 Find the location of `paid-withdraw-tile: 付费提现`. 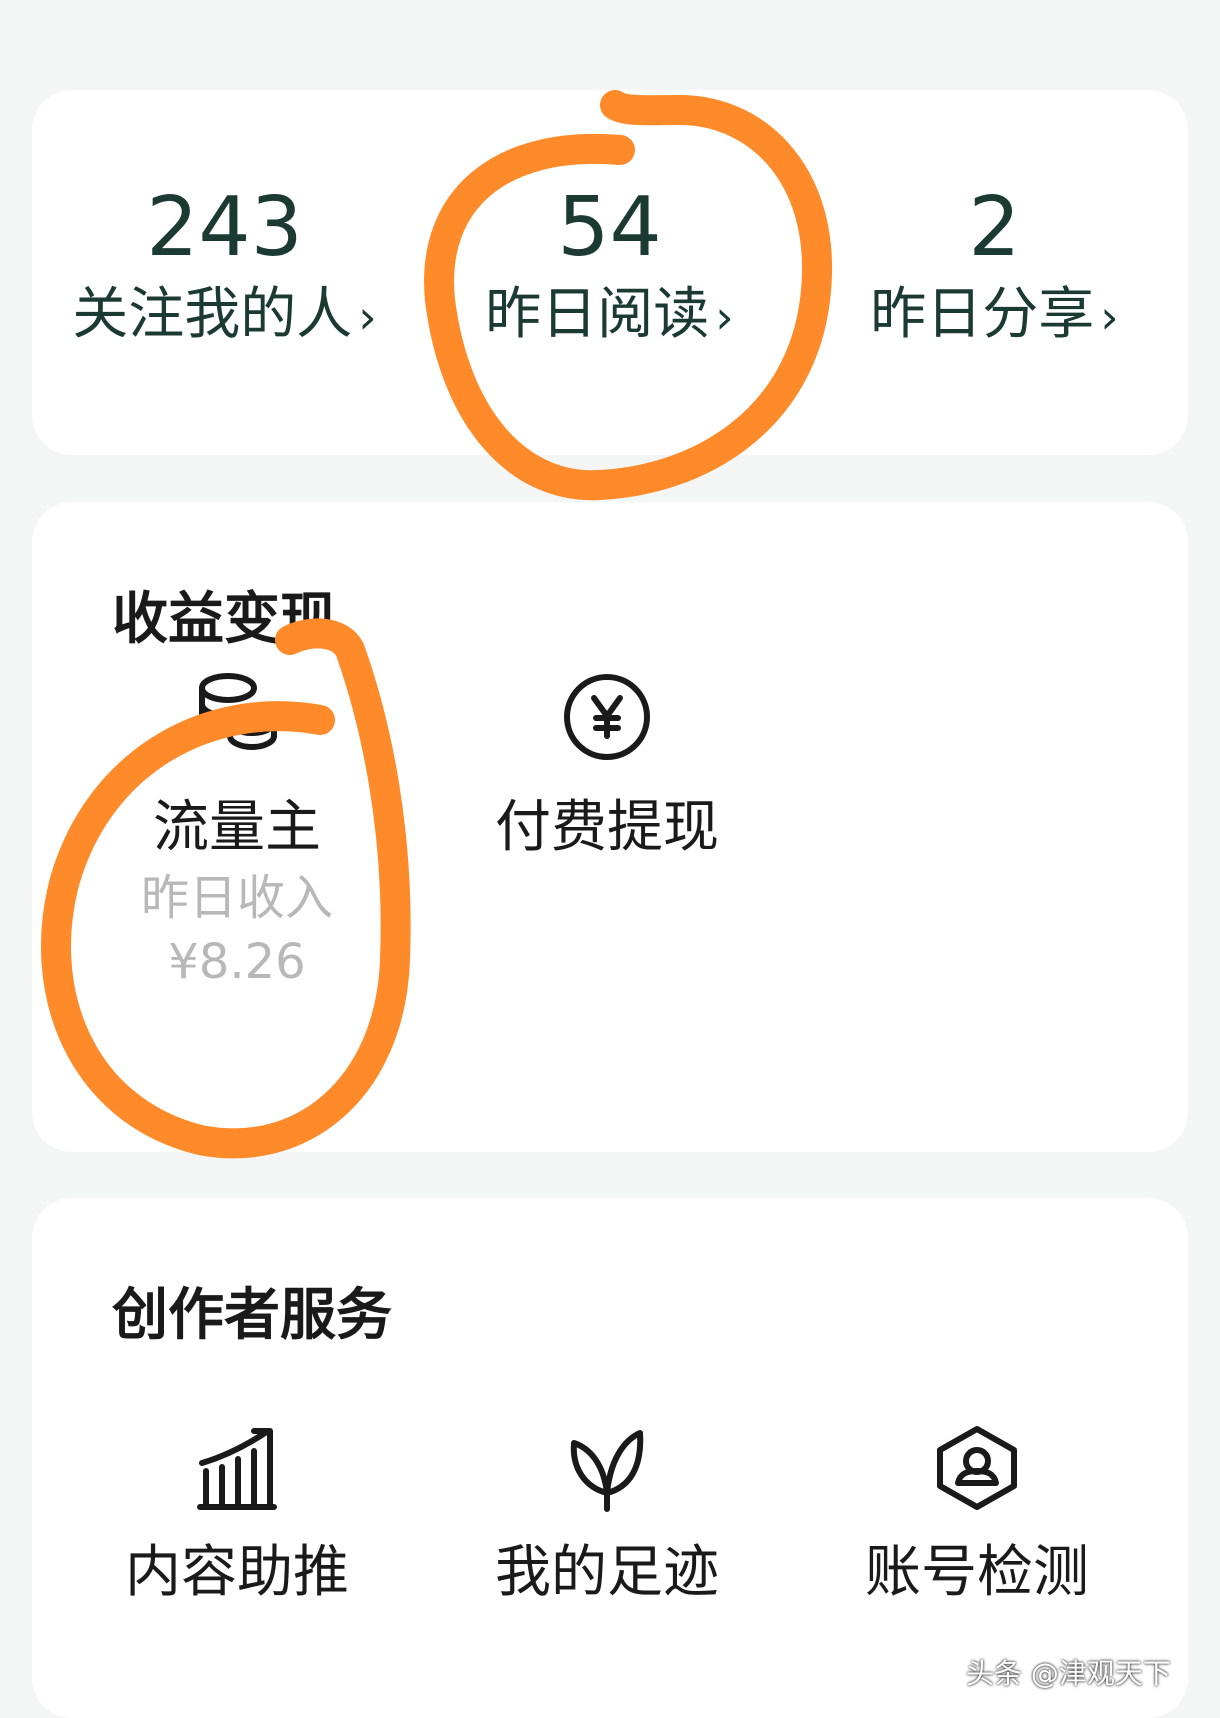

paid-withdraw-tile: 付费提现 is located at coordinates (607, 768).